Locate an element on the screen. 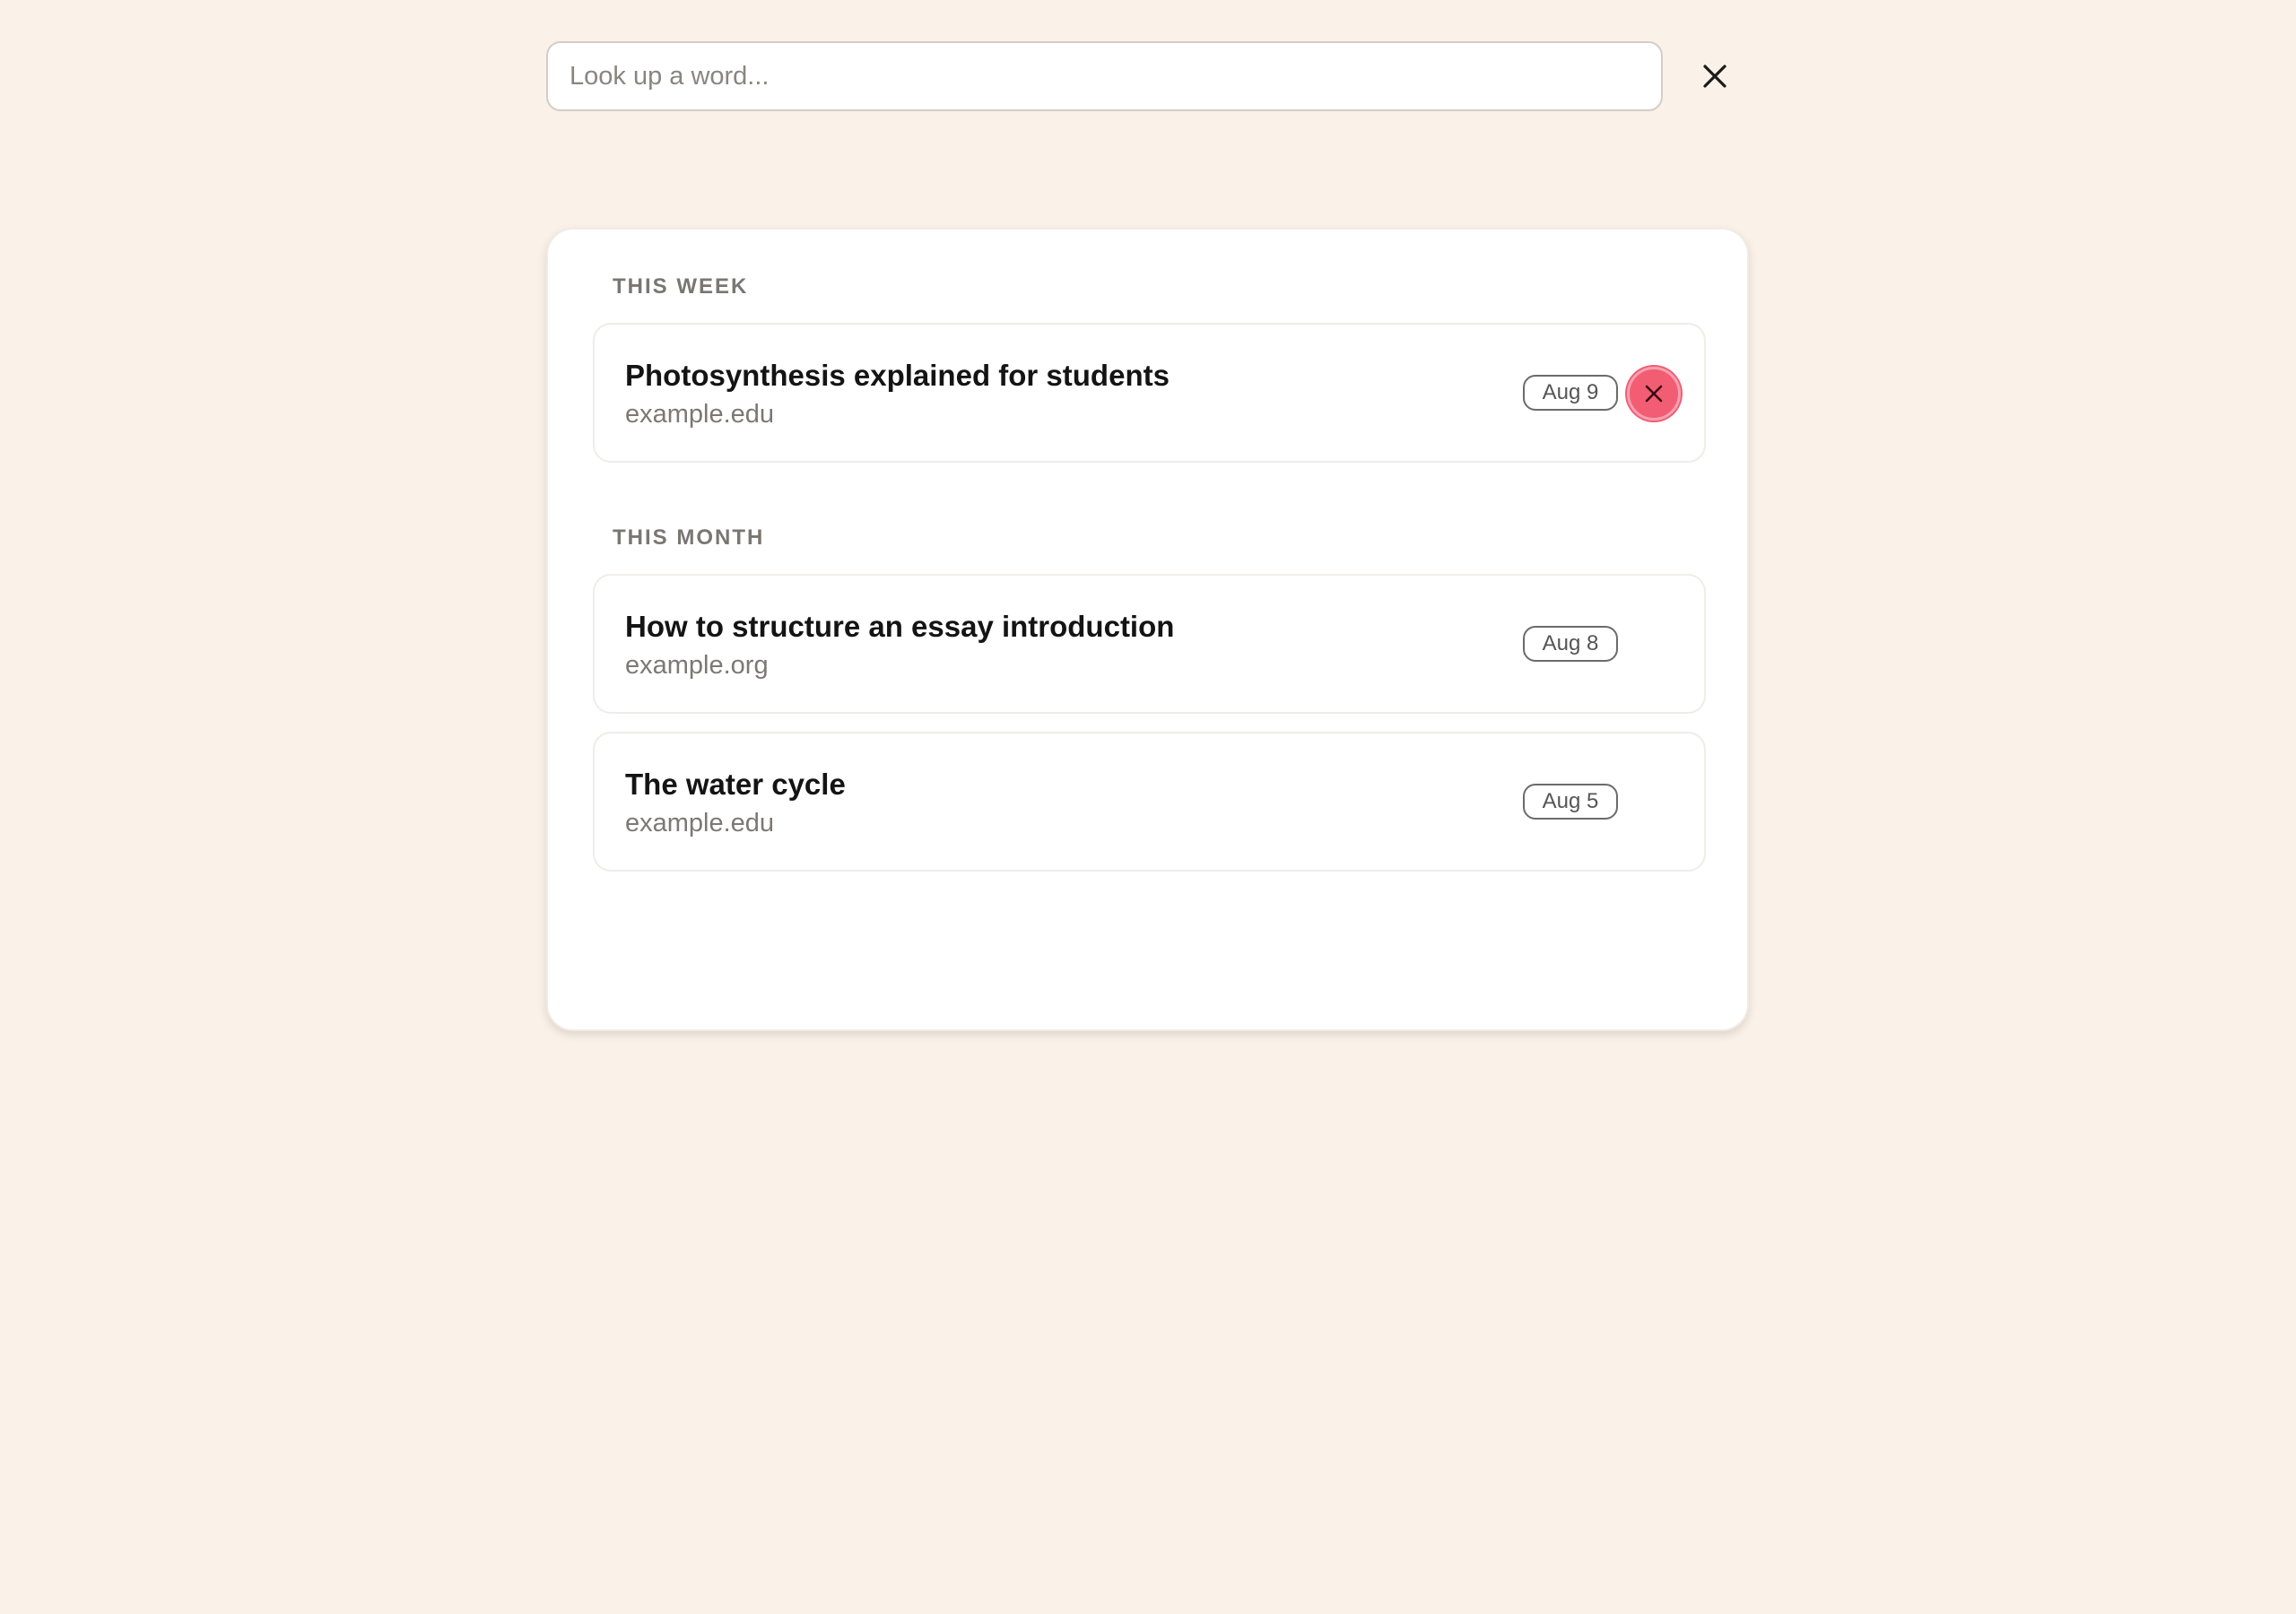 This screenshot has width=2296, height=1614. search-input is located at coordinates (1104, 76).